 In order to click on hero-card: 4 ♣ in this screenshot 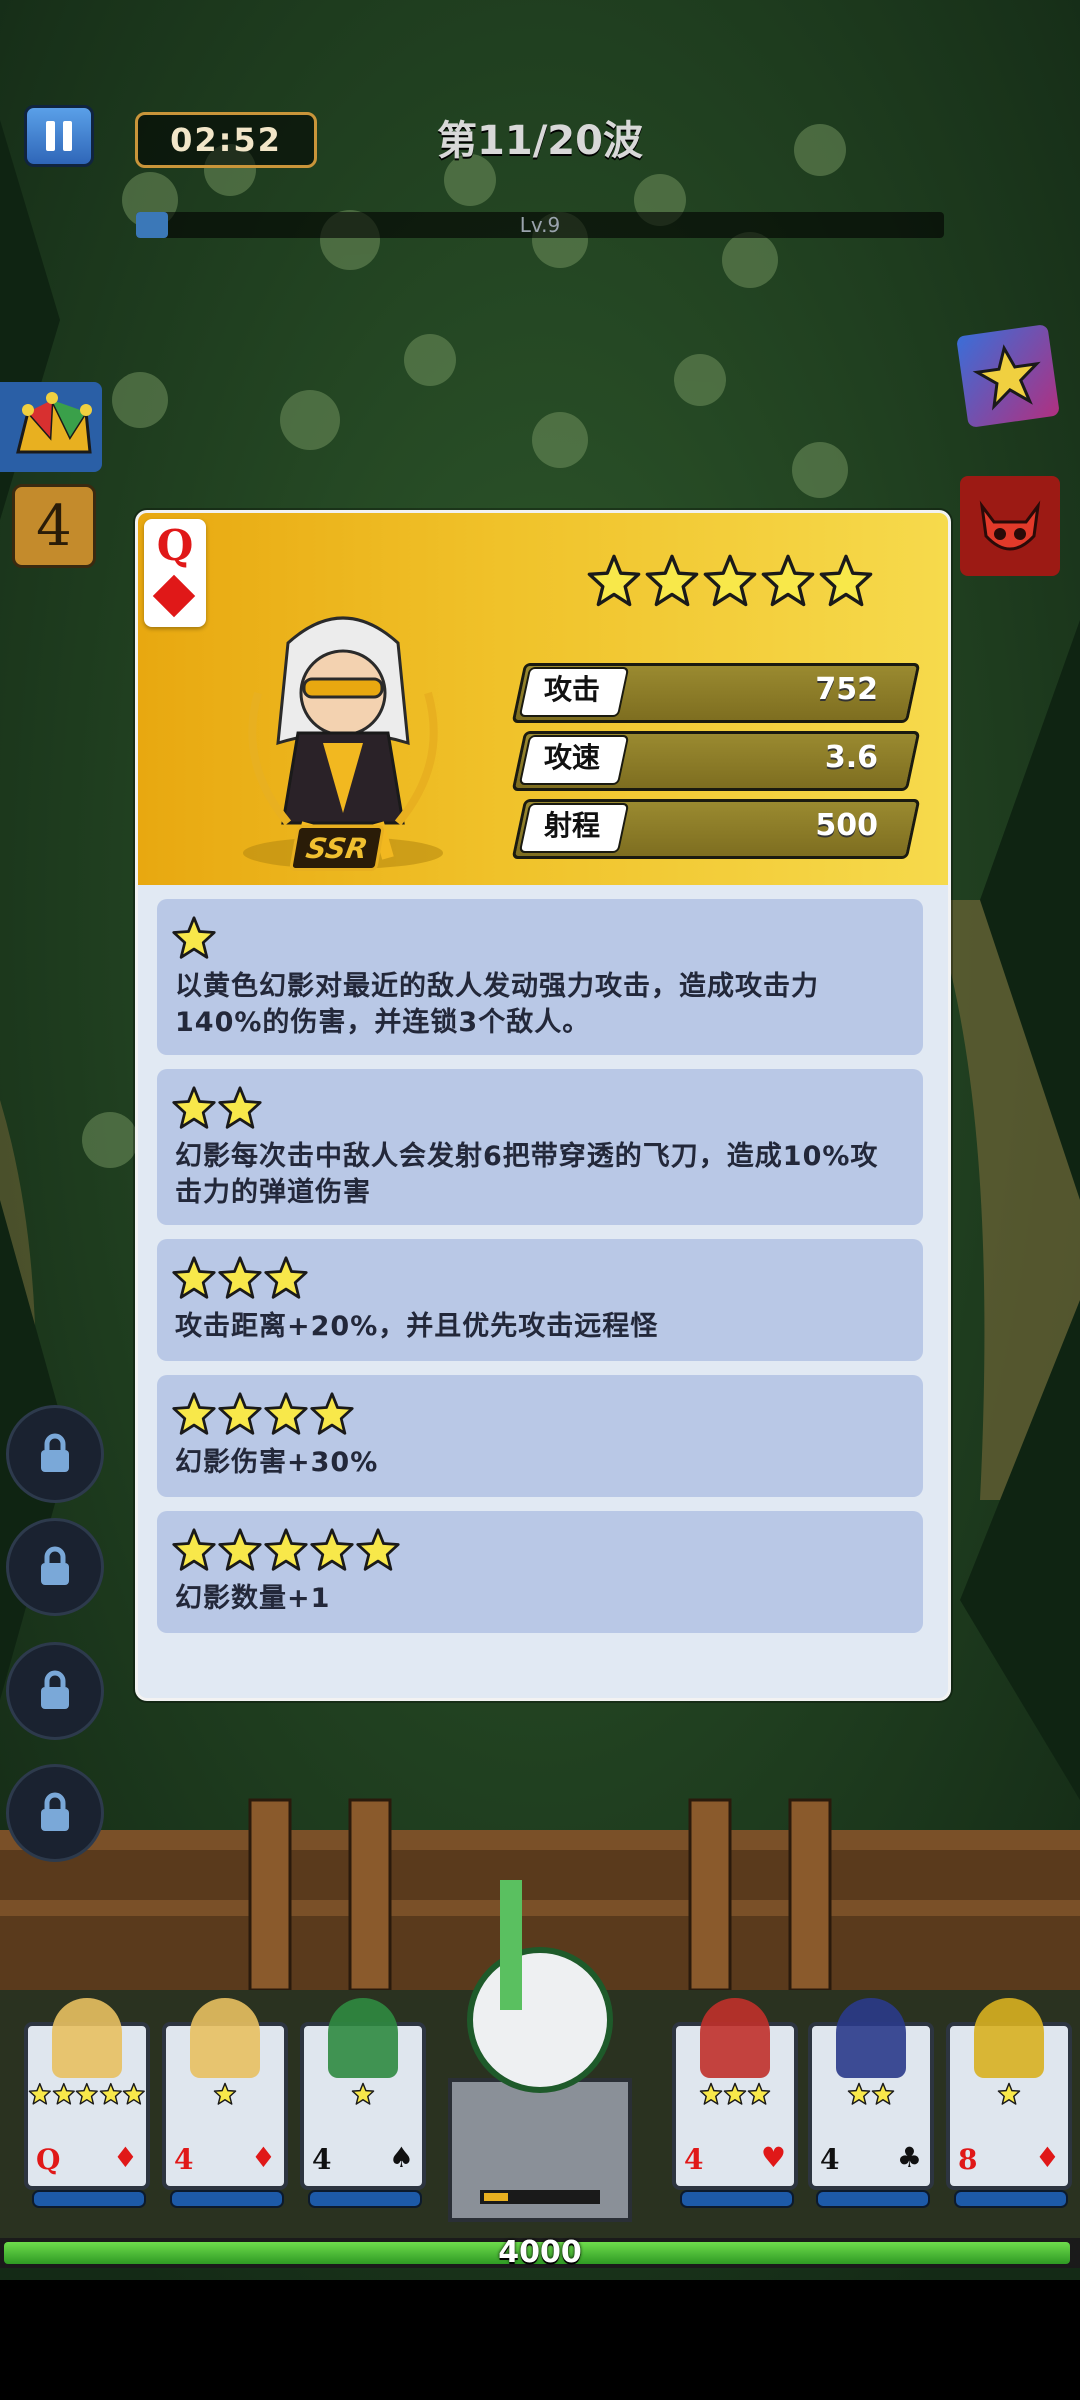, I will do `click(871, 2103)`.